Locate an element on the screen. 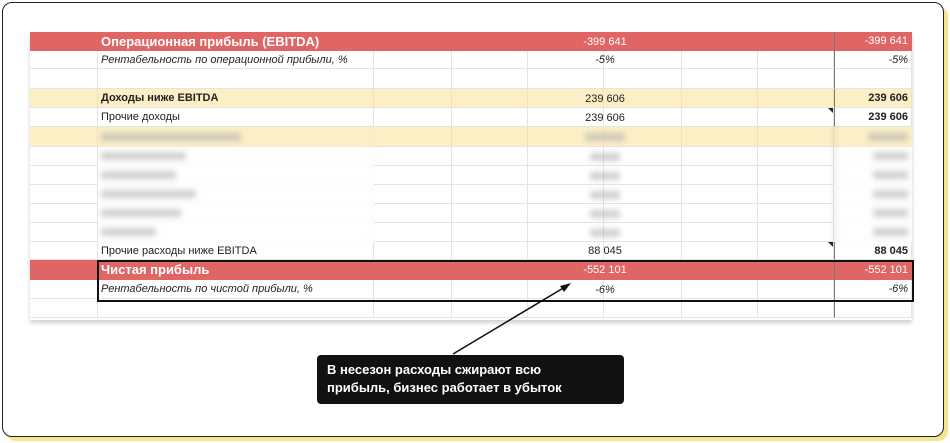 The image size is (950, 443). callout-line-2: прибыль, бизнес работает в убыток is located at coordinates (444, 387).